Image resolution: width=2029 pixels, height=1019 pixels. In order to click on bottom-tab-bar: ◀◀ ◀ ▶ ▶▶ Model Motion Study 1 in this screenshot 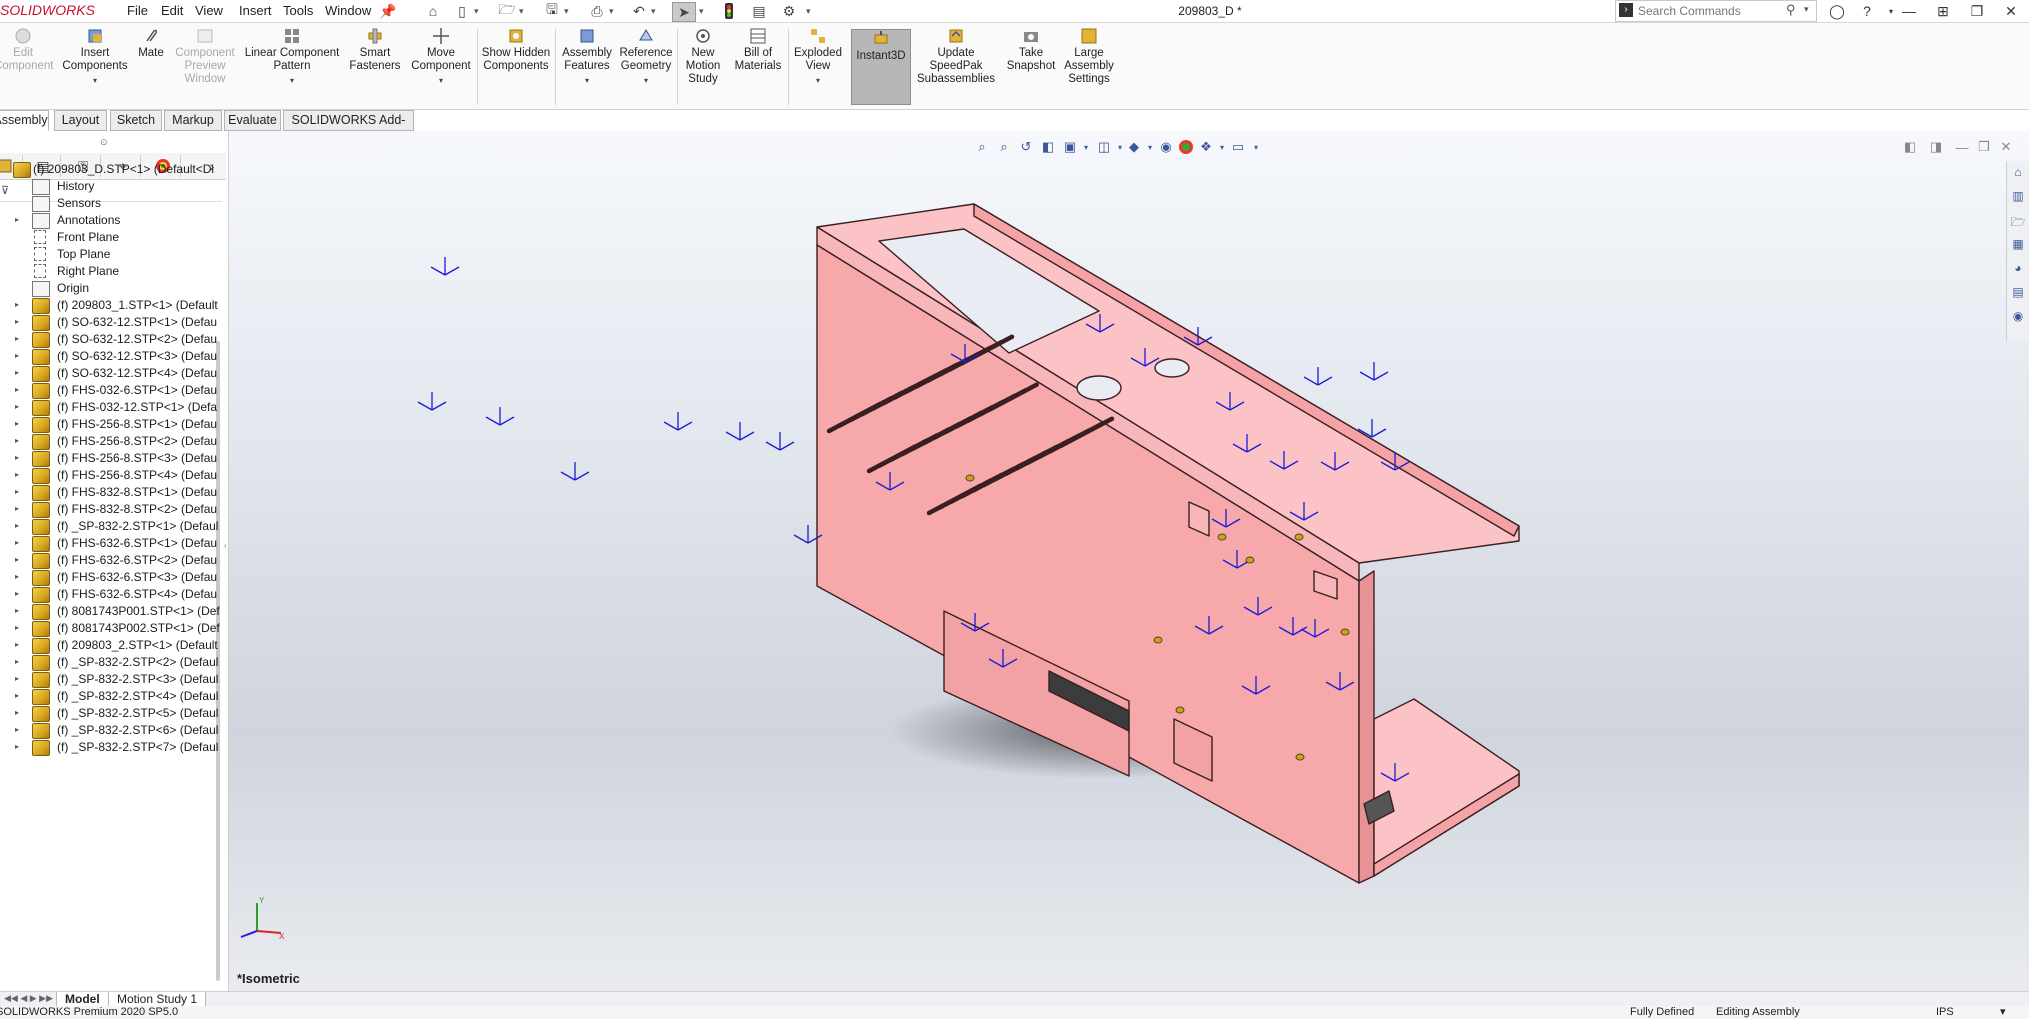, I will do `click(1014, 999)`.